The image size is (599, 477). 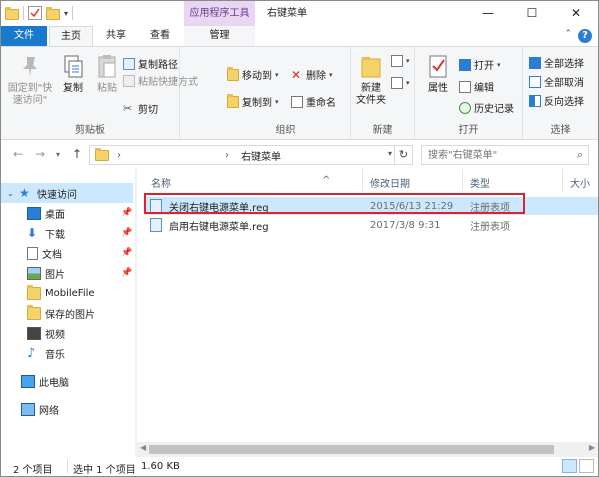 What do you see at coordinates (66, 13) in the screenshot?
I see `customize-qat-icon: ▾` at bounding box center [66, 13].